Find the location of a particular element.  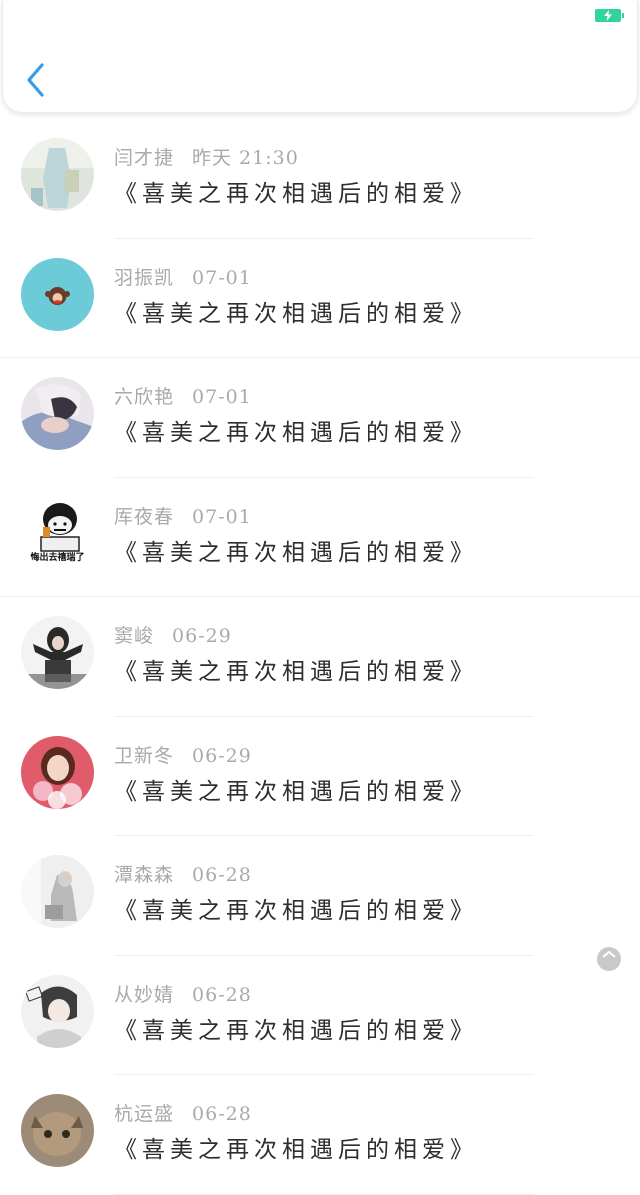

user-name: 闫才捷 is located at coordinates (144, 158).